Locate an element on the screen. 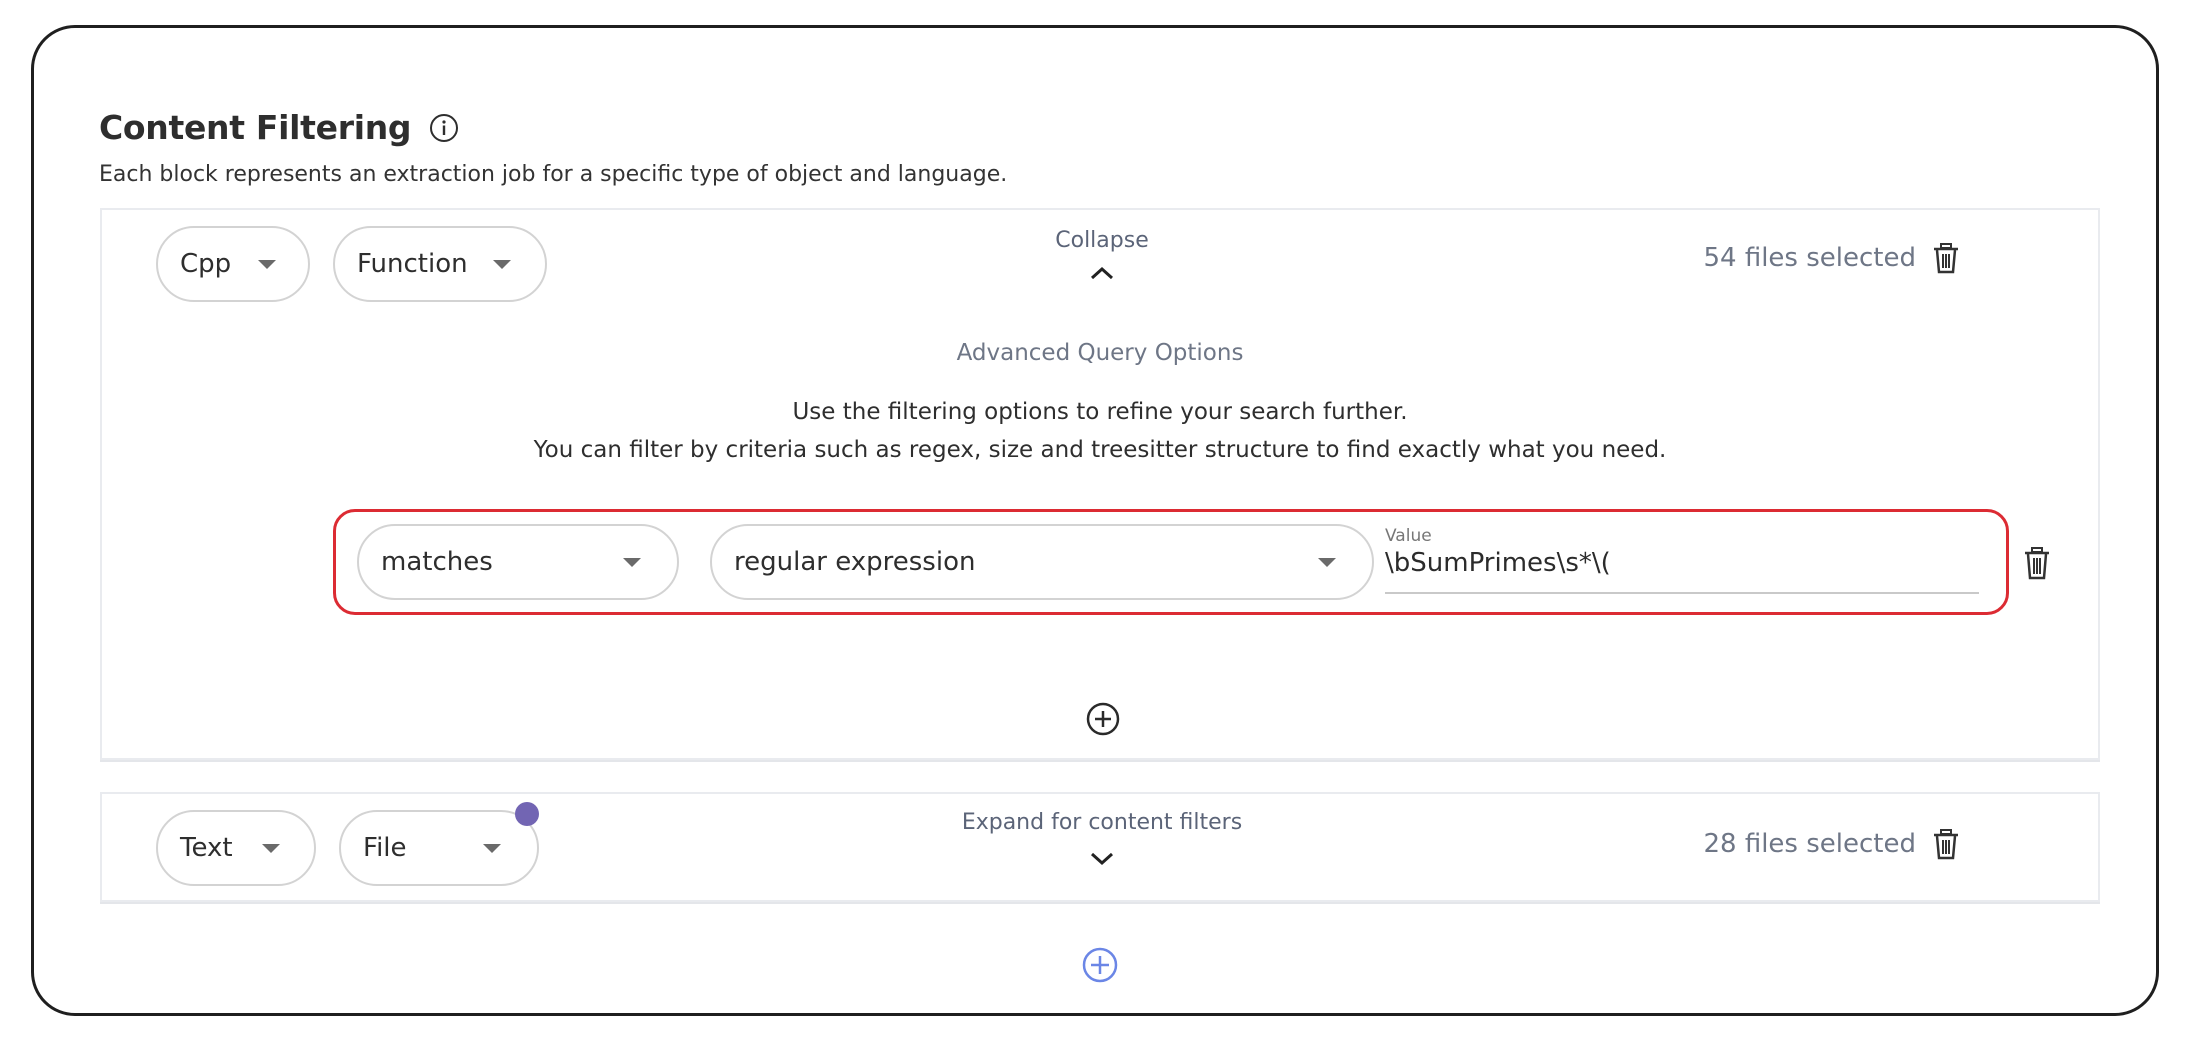  notification-badge is located at coordinates (527, 814).